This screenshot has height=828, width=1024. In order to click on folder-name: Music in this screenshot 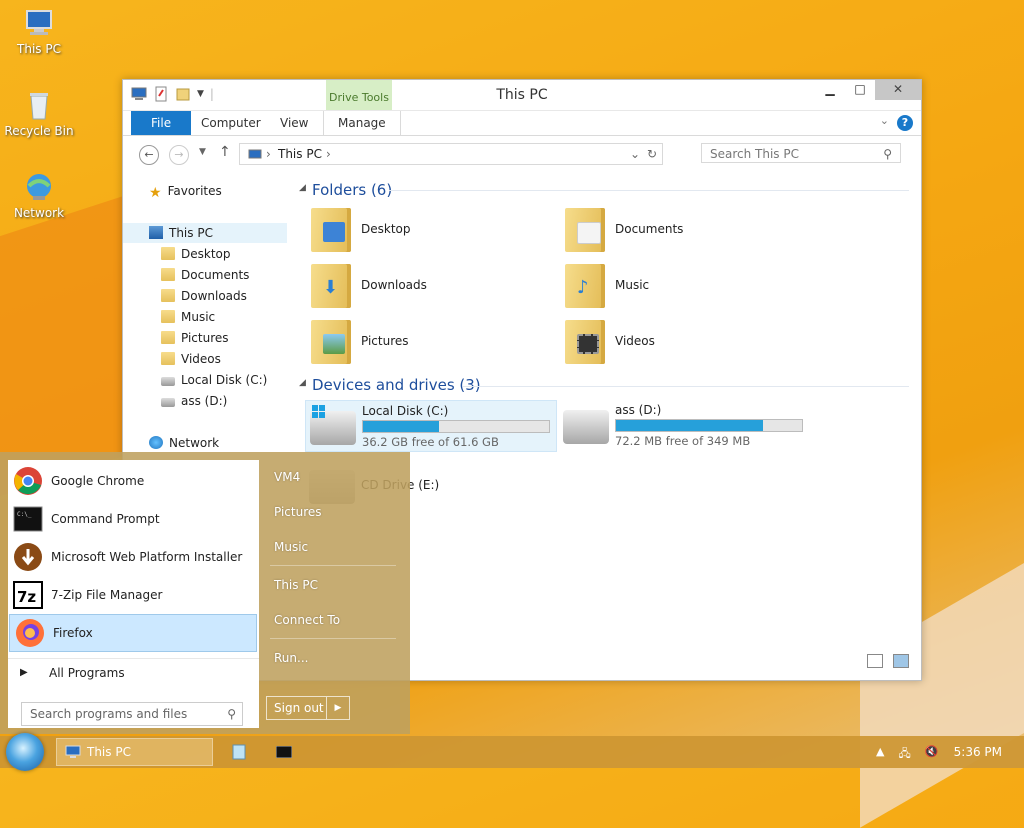, I will do `click(632, 285)`.